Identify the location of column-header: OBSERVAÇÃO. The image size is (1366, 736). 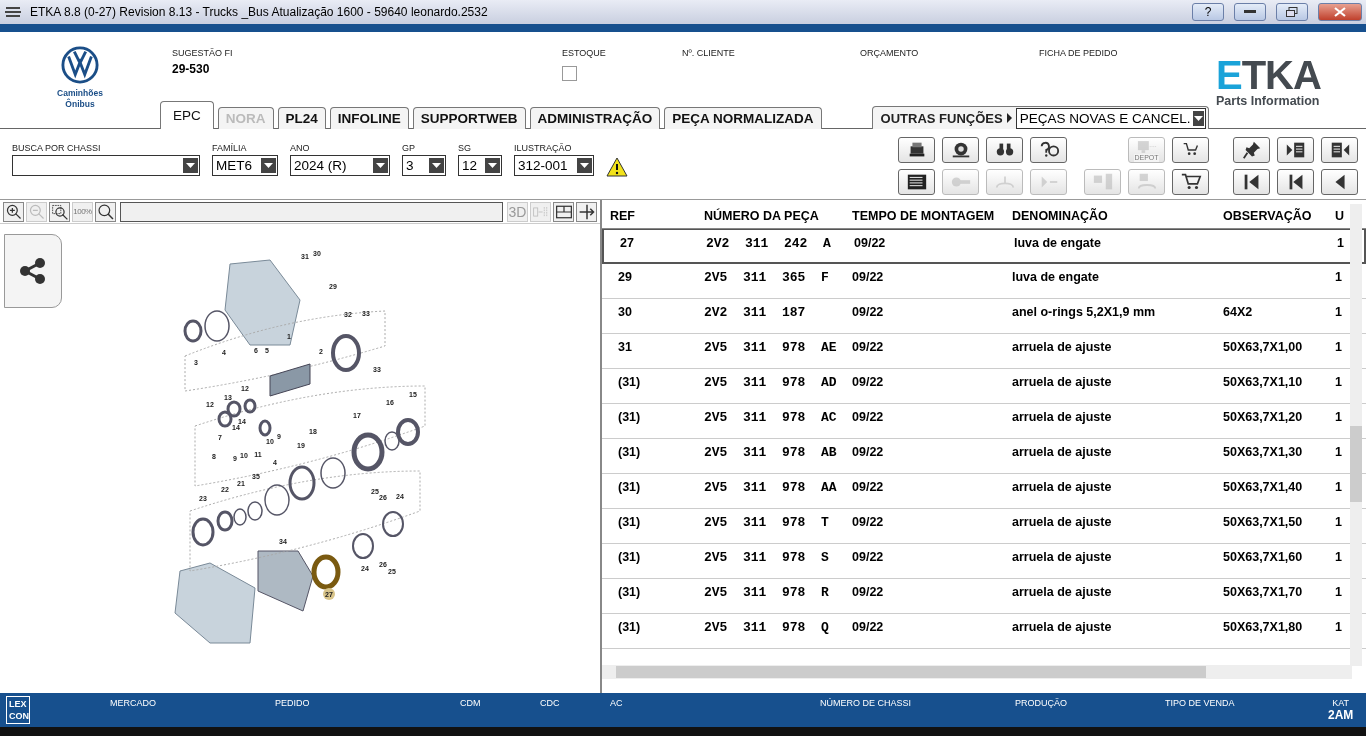
(1279, 216).